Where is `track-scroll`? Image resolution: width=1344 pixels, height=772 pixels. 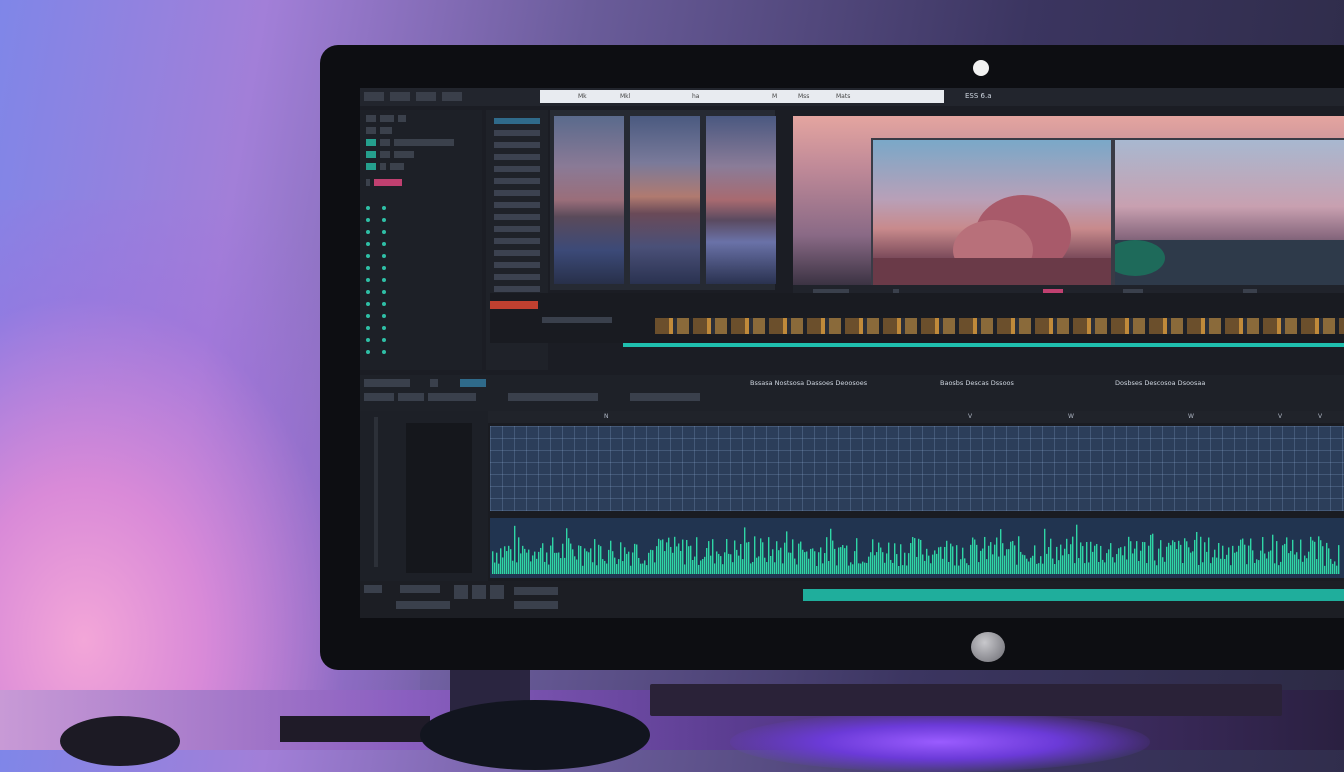
track-scroll is located at coordinates (376, 492).